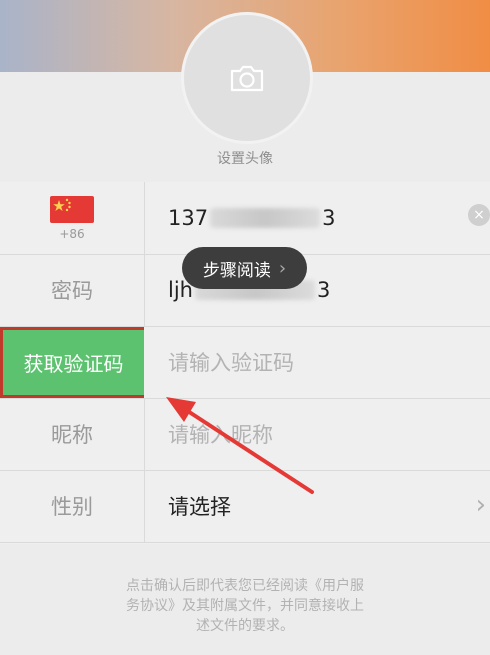 The image size is (490, 655). Describe the element at coordinates (309, 506) in the screenshot. I see `gender-select: 请选择` at that location.